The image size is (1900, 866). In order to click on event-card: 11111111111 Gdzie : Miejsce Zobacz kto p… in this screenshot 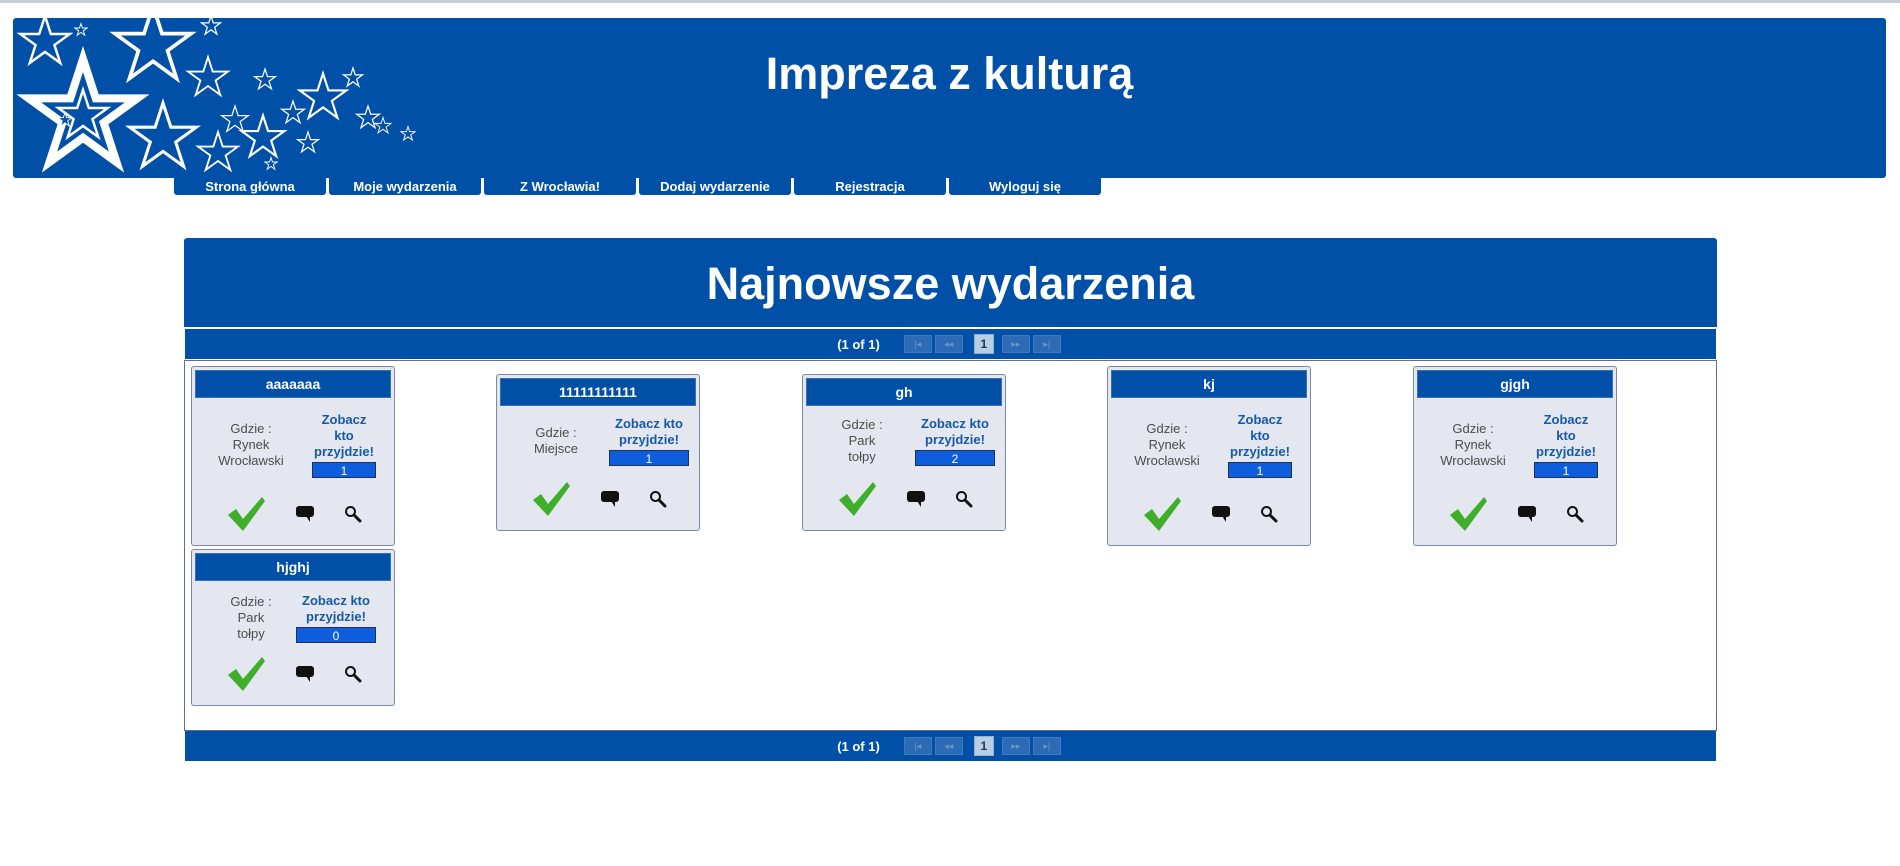, I will do `click(598, 452)`.